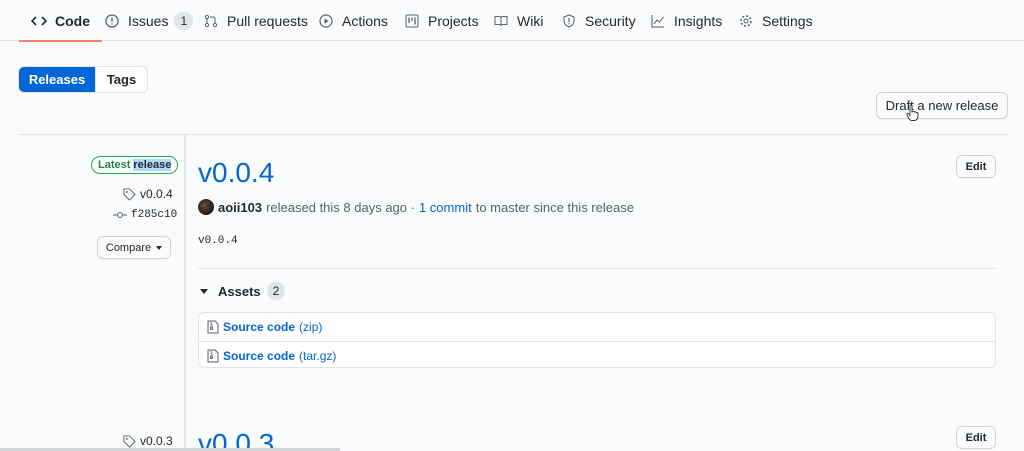  What do you see at coordinates (445, 207) in the screenshot?
I see `commits-link: 1 commit` at bounding box center [445, 207].